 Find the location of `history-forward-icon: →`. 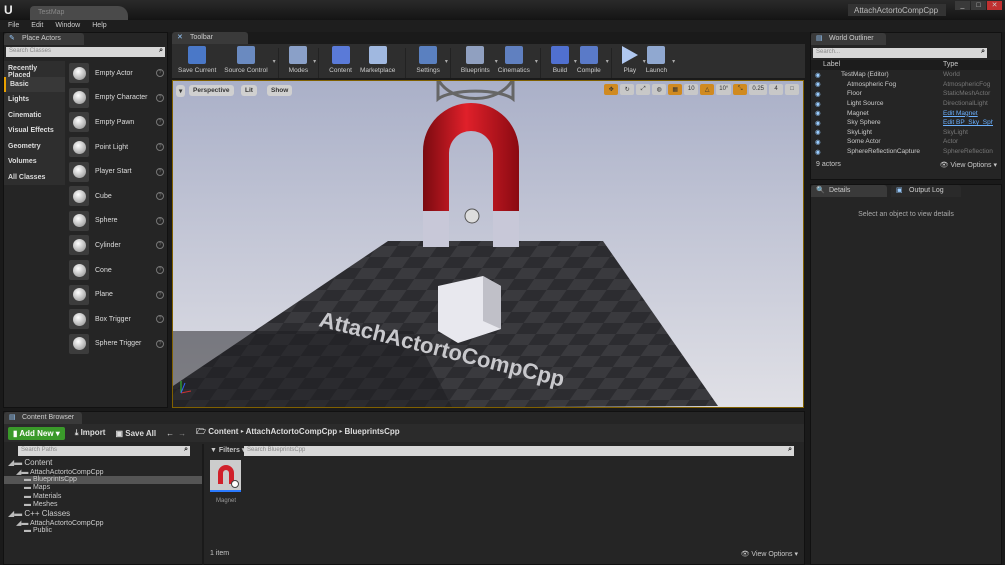

history-forward-icon: → is located at coordinates (182, 433).